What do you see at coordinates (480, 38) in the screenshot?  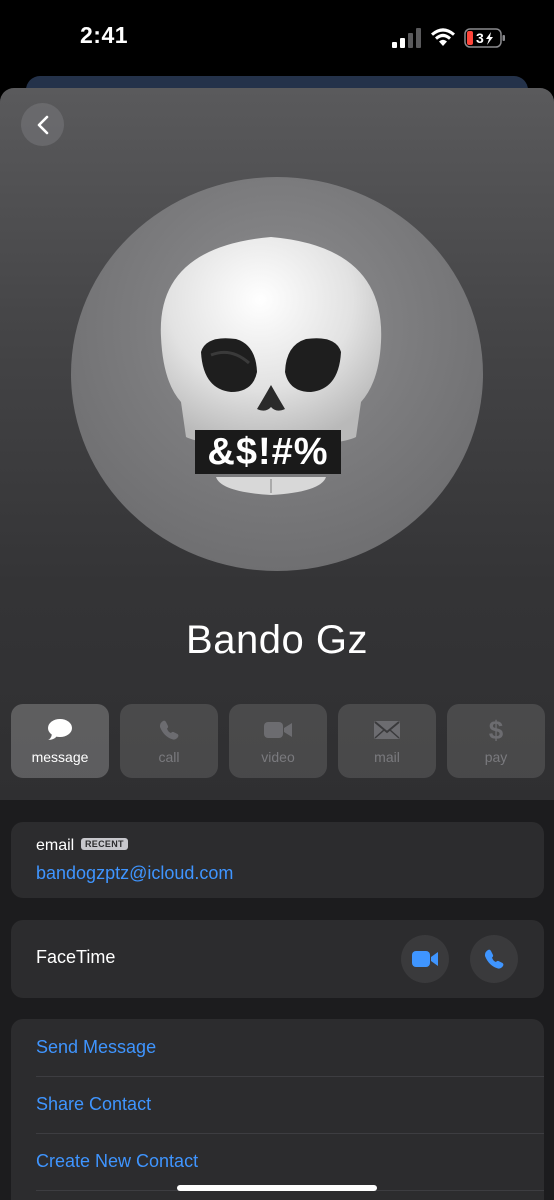 I see `battery-level: 3` at bounding box center [480, 38].